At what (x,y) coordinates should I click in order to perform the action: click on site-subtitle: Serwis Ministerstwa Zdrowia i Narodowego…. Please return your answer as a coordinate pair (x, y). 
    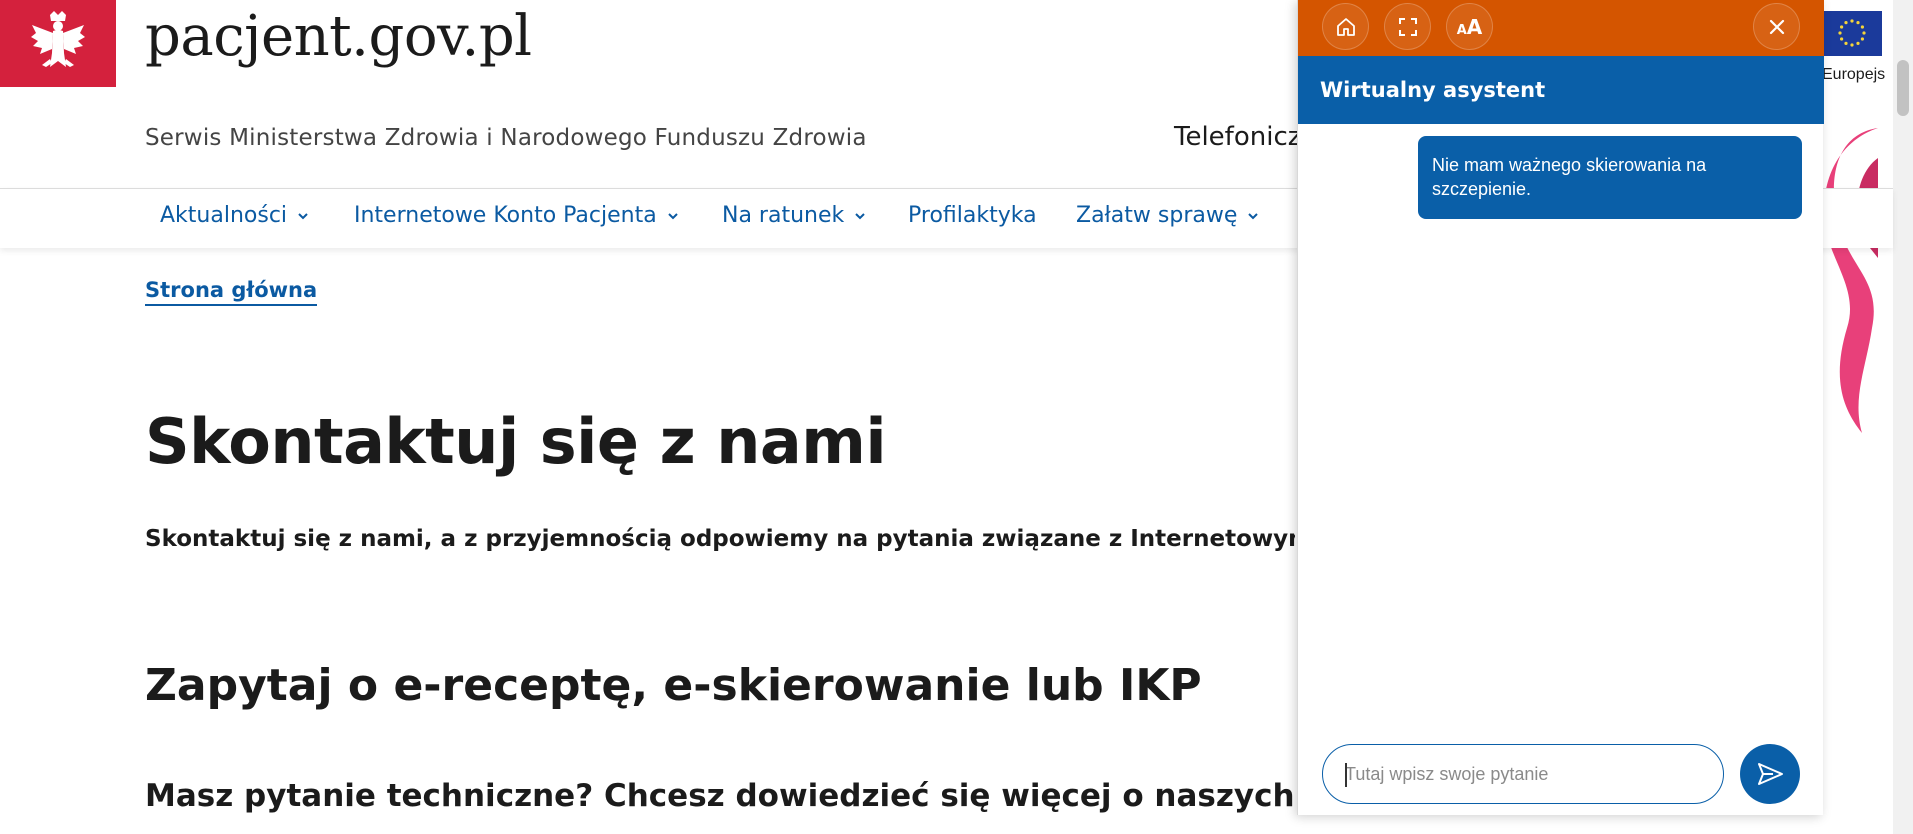
    Looking at the image, I should click on (506, 138).